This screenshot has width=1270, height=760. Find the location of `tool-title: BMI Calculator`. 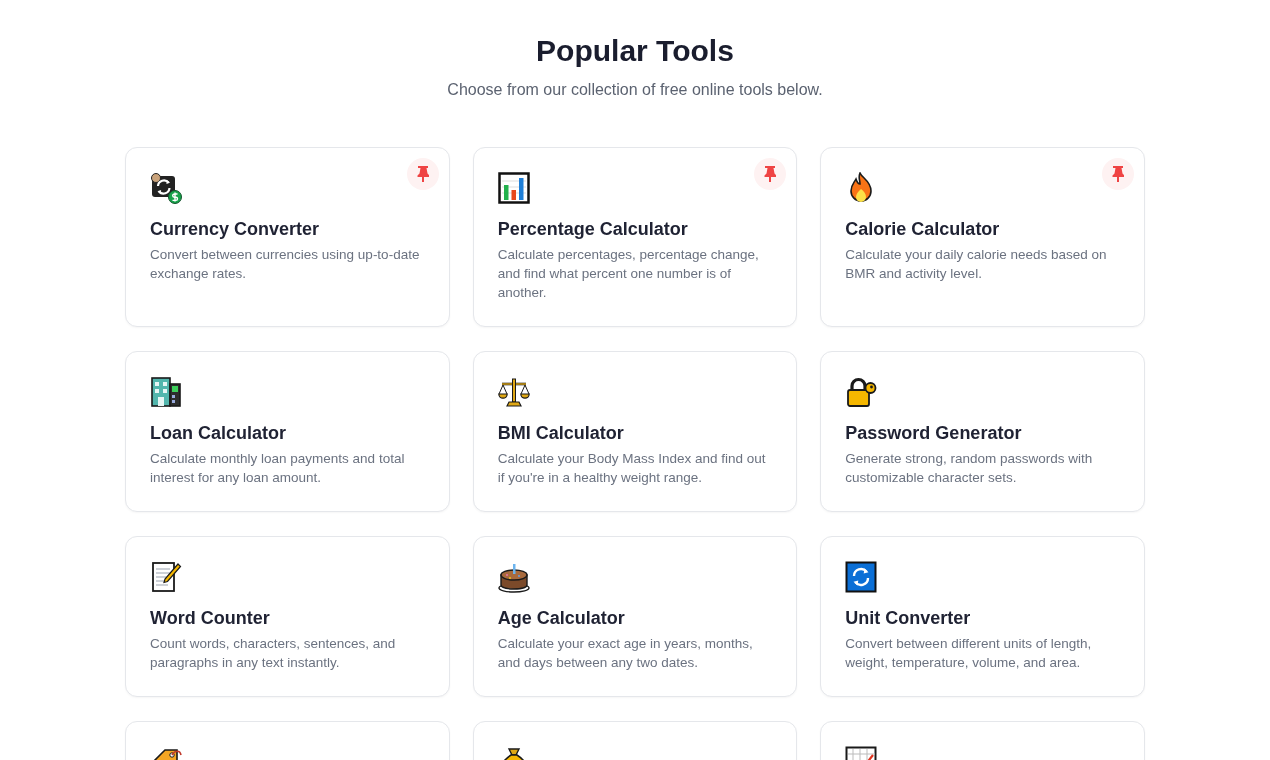

tool-title: BMI Calculator is located at coordinates (561, 433).